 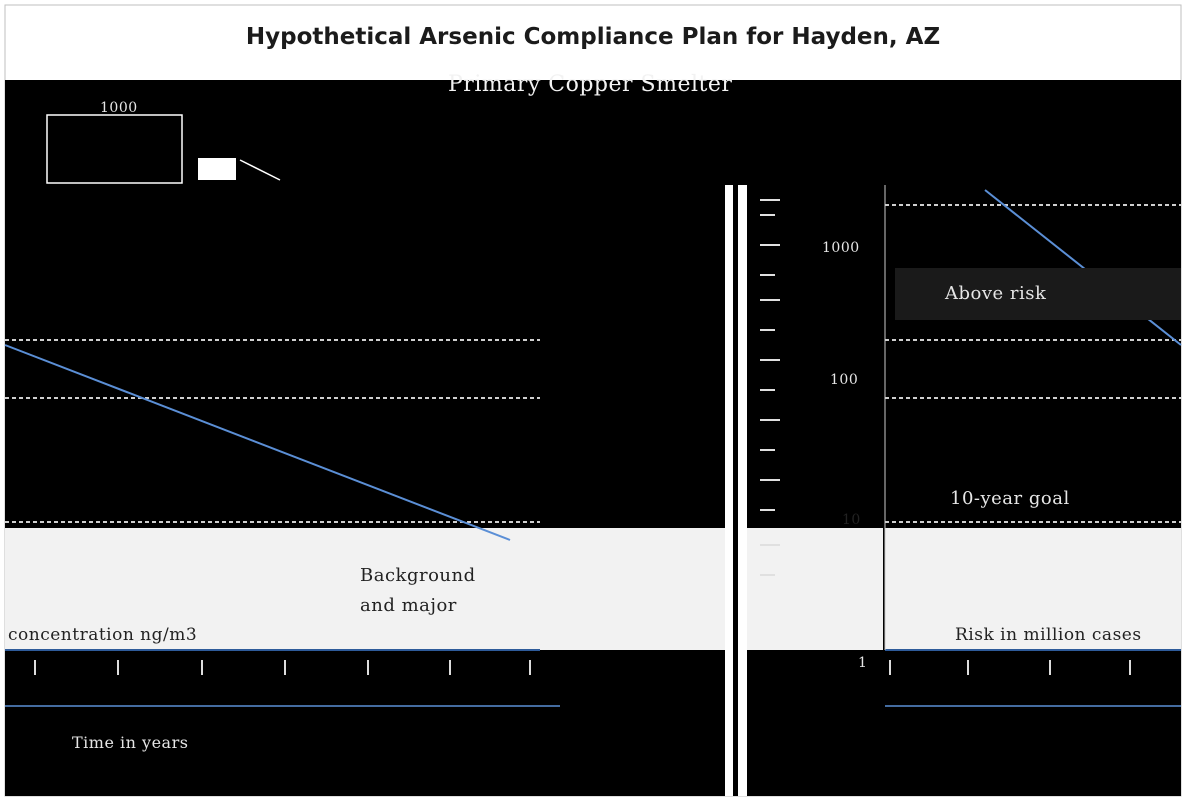 I want to click on chart-subtitle: Primary Copper Smelter, so click(x=590, y=84).